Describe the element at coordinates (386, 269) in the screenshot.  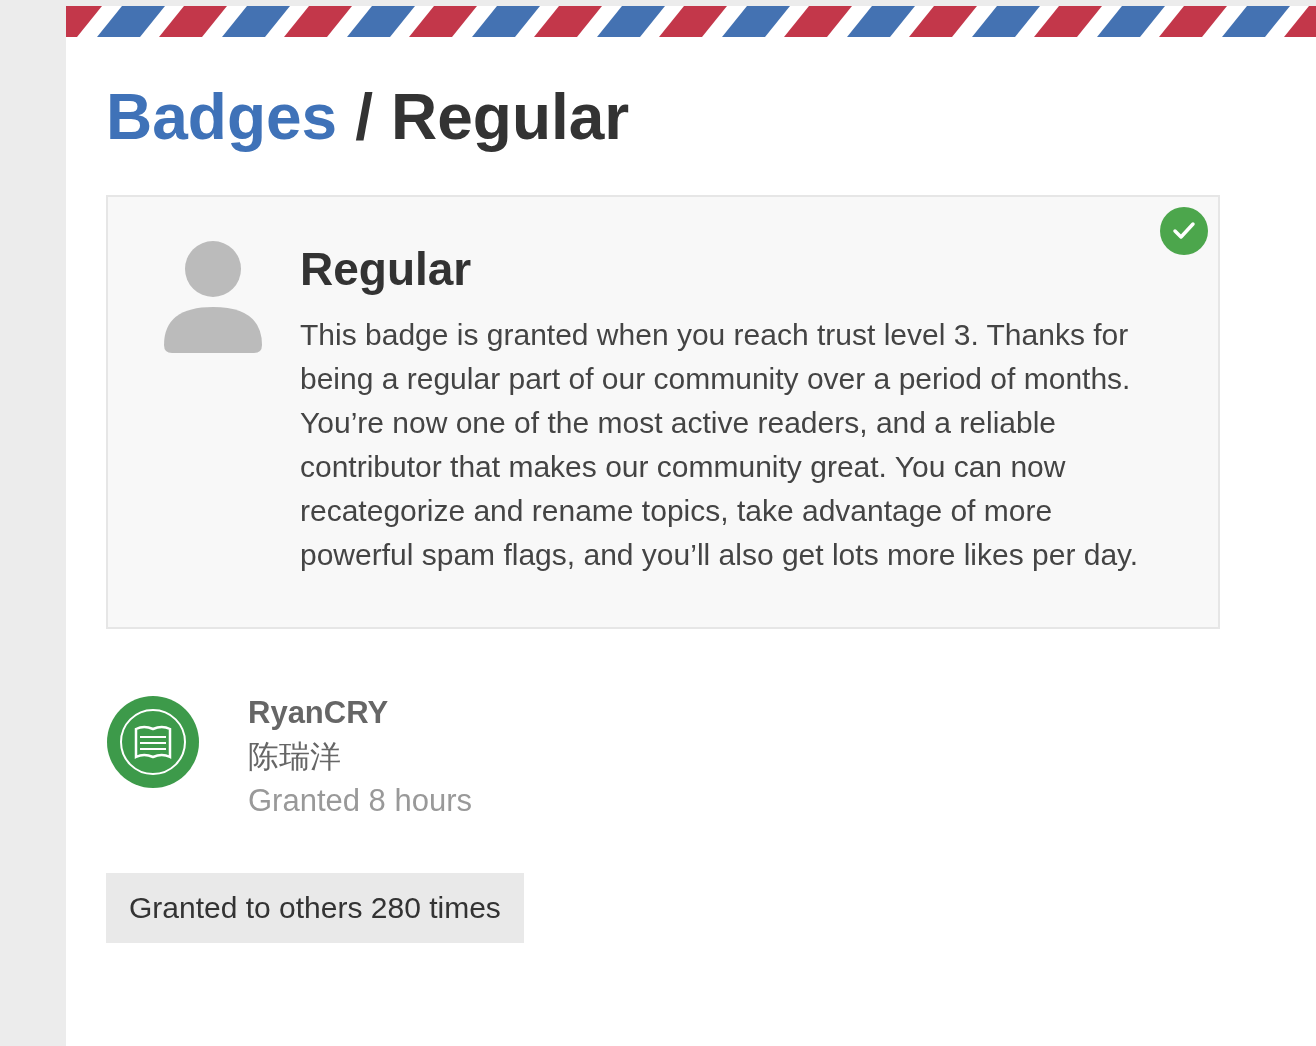
I see `badge-title: Regular` at that location.